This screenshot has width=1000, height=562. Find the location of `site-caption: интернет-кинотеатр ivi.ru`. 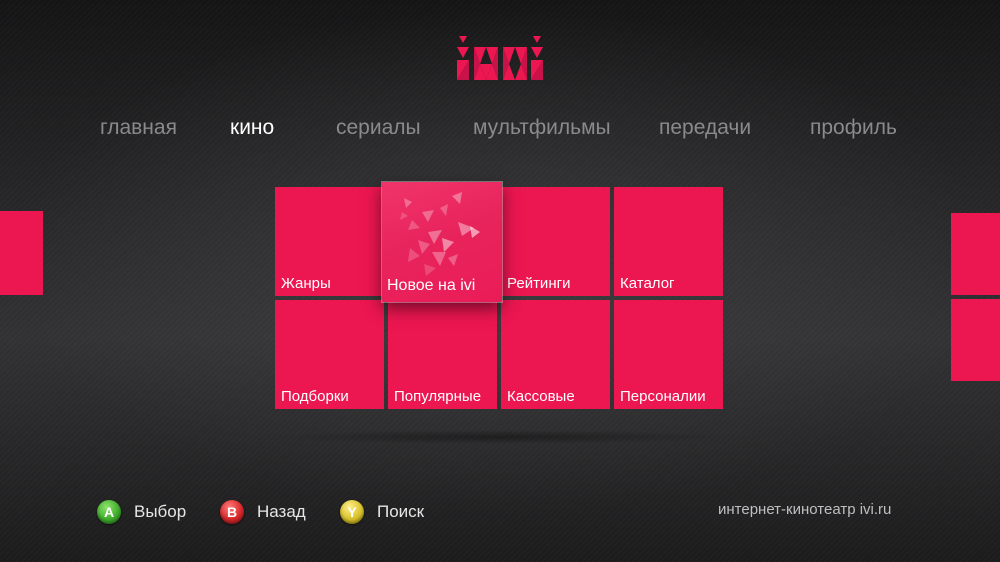

site-caption: интернет-кинотеатр ivi.ru is located at coordinates (805, 509).